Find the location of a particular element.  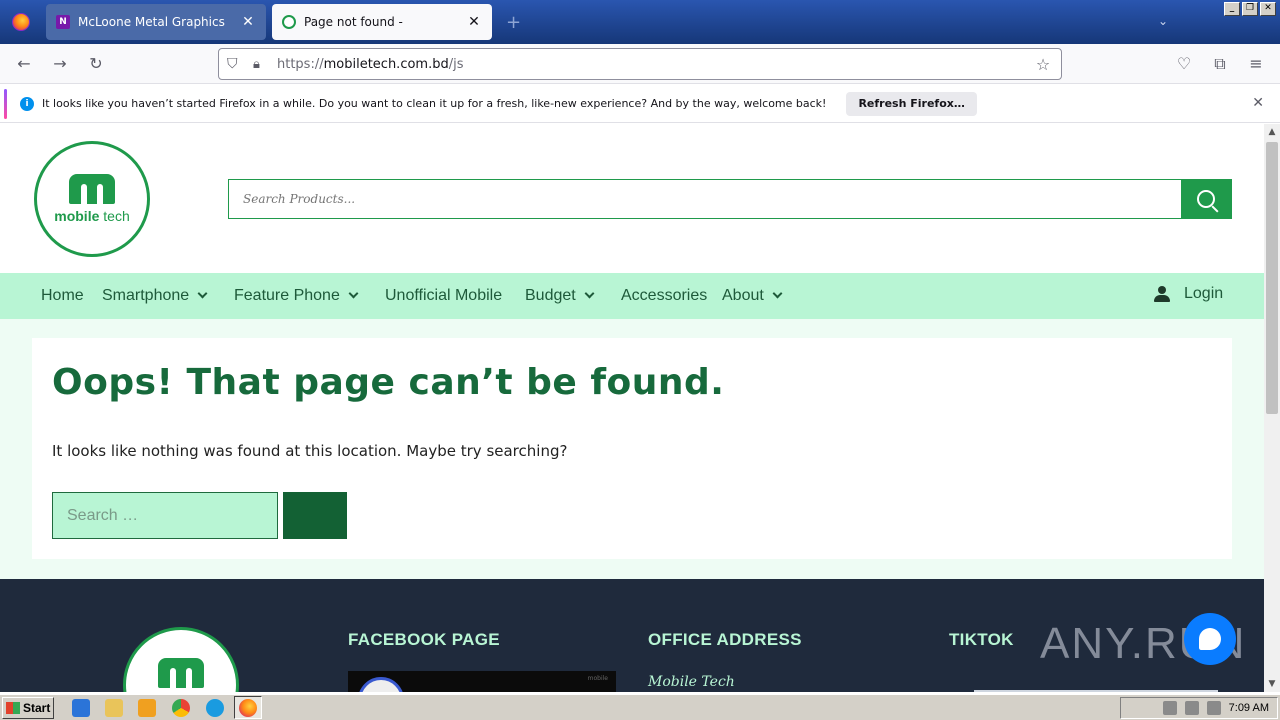

notification-accent is located at coordinates (5, 104).